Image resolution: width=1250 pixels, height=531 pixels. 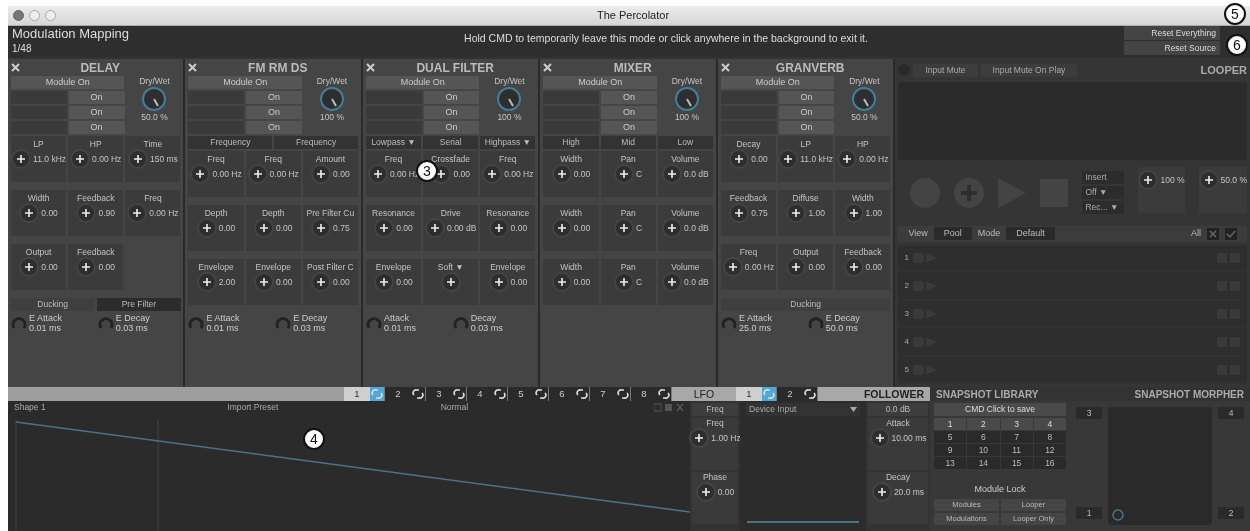 What do you see at coordinates (446, 394) in the screenshot?
I see `modulation-tab: 3` at bounding box center [446, 394].